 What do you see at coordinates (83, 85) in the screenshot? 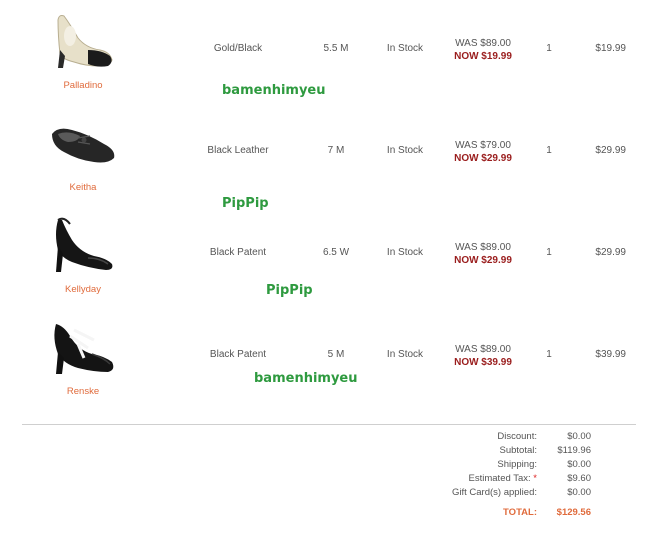
I see `product-name-link: Palladino` at bounding box center [83, 85].